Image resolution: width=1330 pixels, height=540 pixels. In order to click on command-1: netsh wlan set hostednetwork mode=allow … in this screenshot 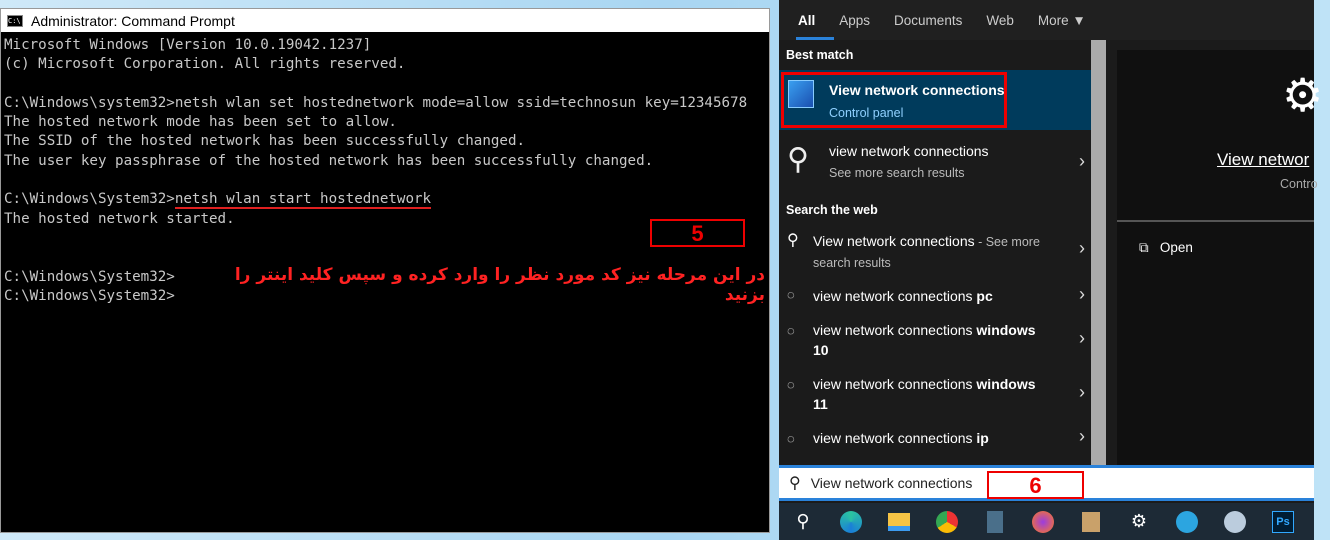, I will do `click(461, 102)`.